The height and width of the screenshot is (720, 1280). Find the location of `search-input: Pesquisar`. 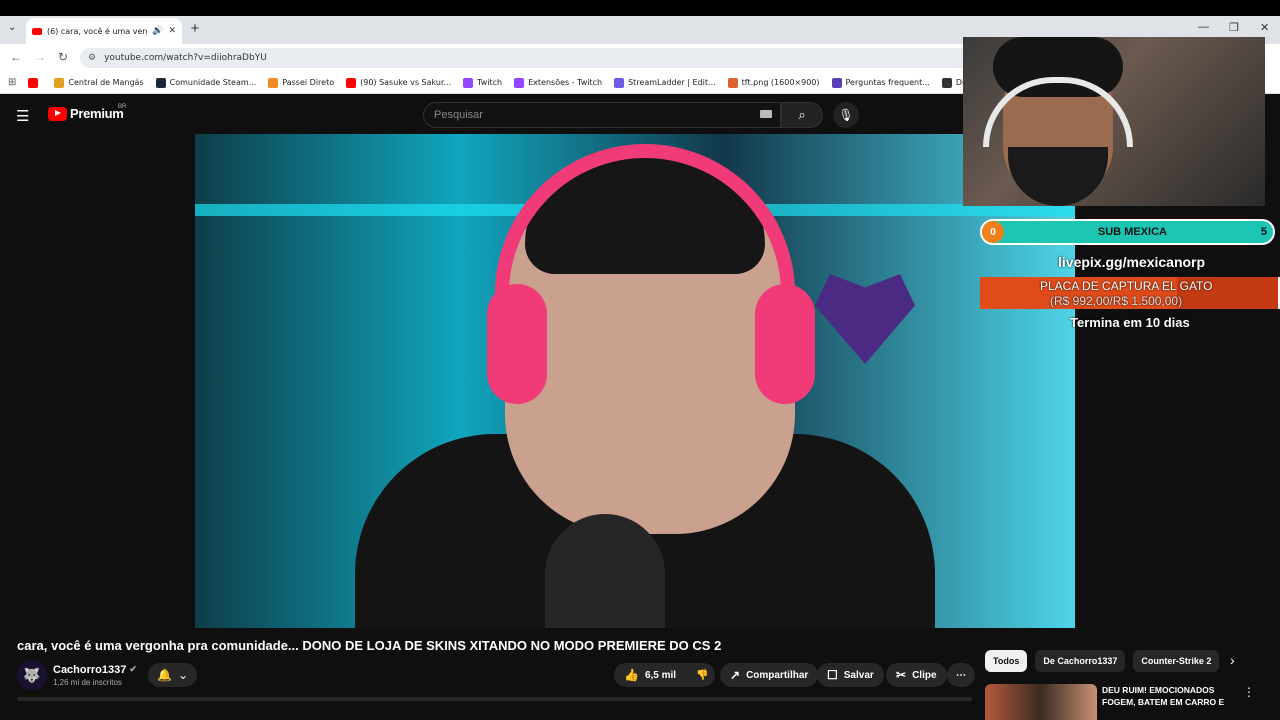

search-input: Pesquisar is located at coordinates (602, 115).